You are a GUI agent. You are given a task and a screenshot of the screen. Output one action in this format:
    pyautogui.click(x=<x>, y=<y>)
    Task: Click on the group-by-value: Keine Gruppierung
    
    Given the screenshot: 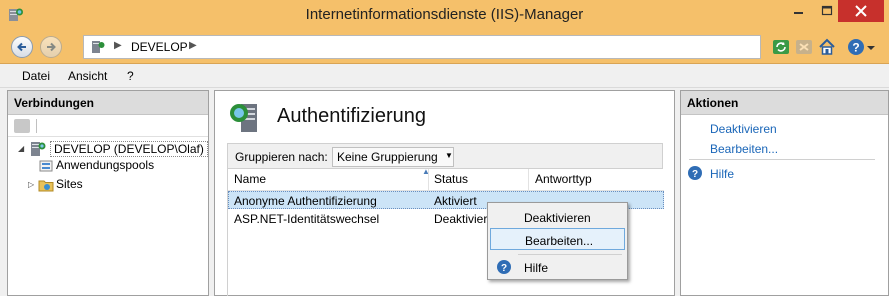 What is the action you would take?
    pyautogui.click(x=387, y=157)
    